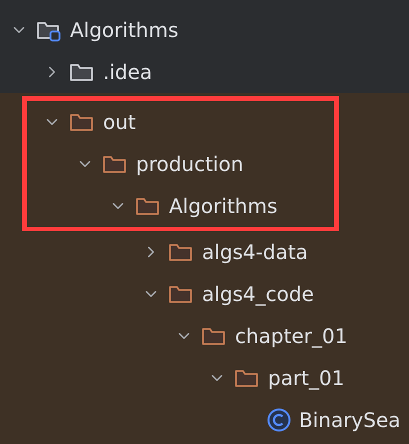  I want to click on item-label: out, so click(119, 122).